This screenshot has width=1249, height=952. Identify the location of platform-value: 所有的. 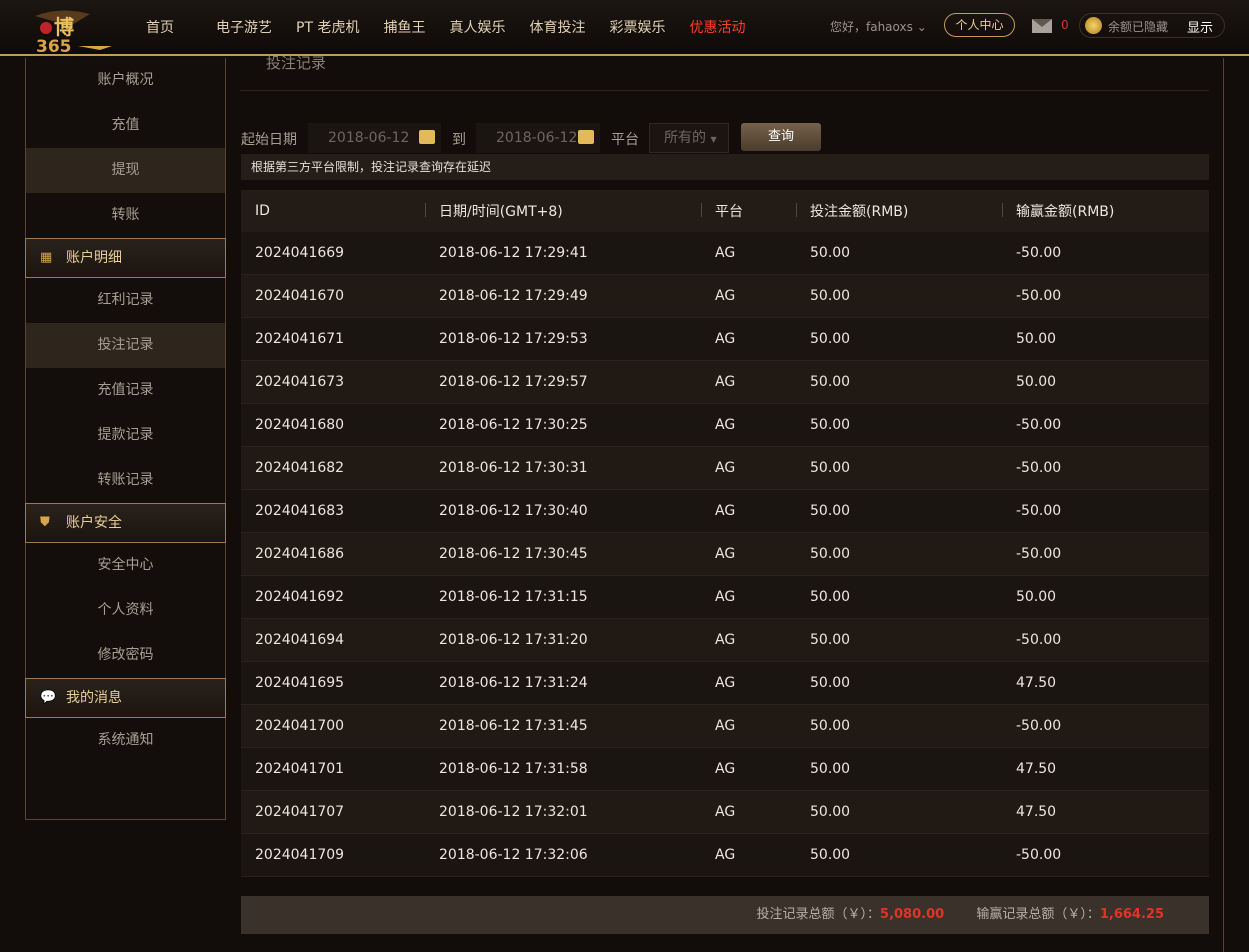
(685, 138).